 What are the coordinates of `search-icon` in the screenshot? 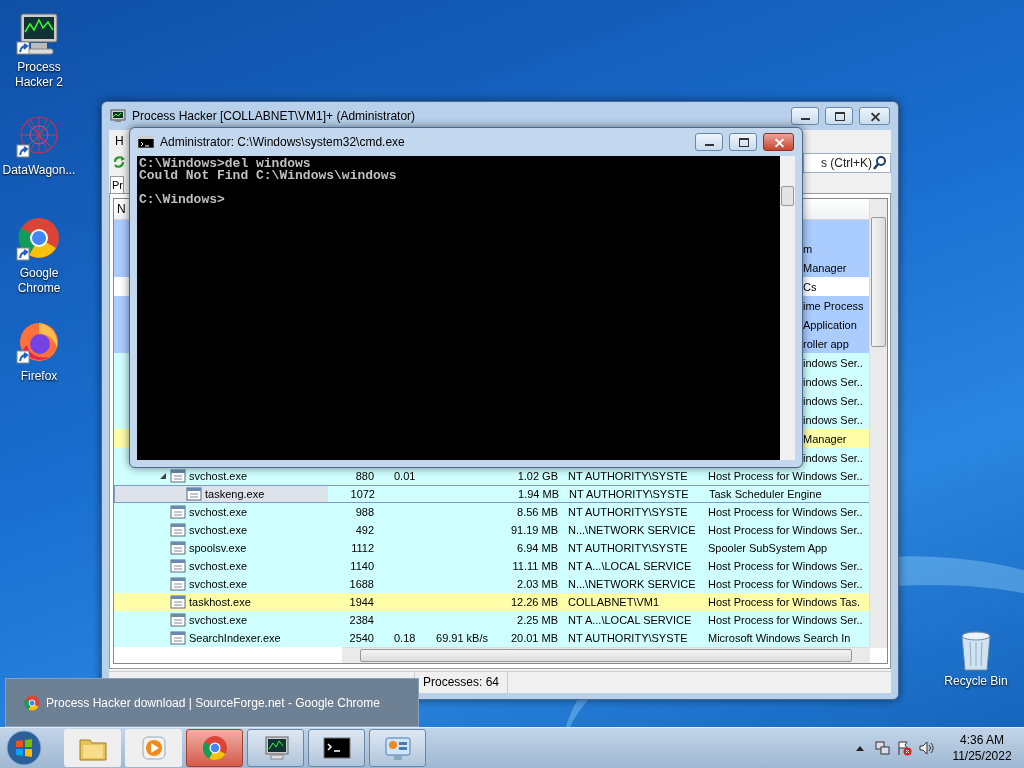 It's located at (880, 163).